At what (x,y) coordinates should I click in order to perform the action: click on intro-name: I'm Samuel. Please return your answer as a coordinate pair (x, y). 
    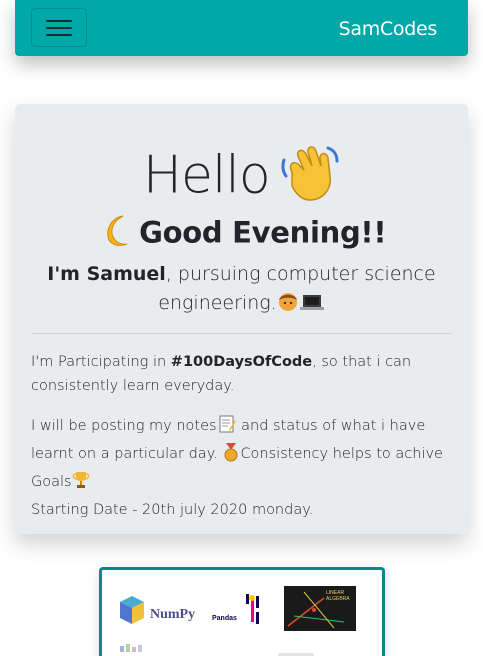
    Looking at the image, I should click on (106, 274).